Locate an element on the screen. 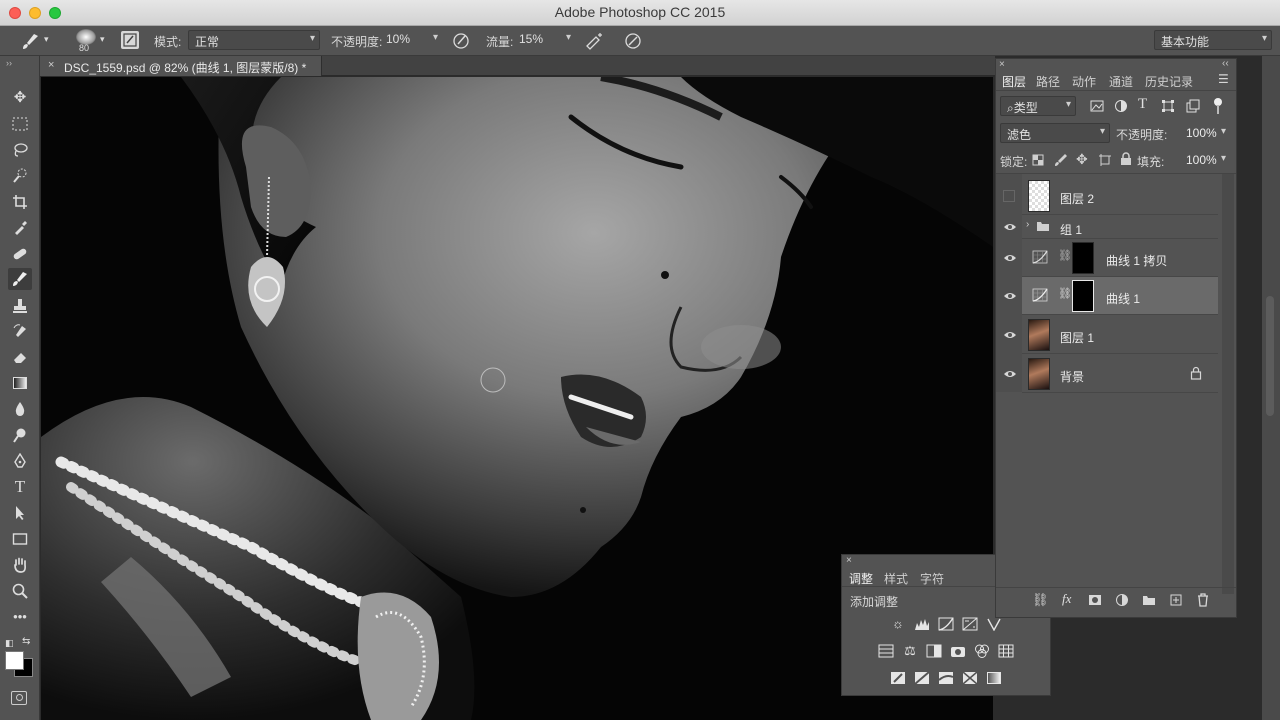 This screenshot has height=720, width=1280. tab-character: 字符 is located at coordinates (932, 578).